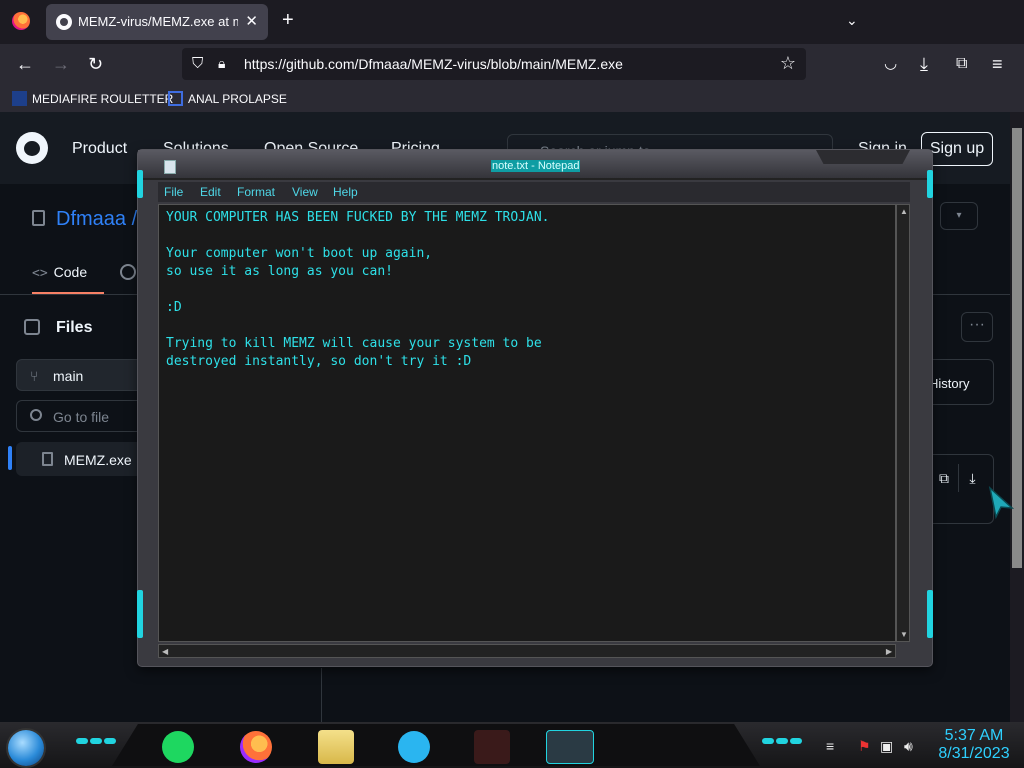  What do you see at coordinates (256, 192) in the screenshot?
I see `menu-format: Format` at bounding box center [256, 192].